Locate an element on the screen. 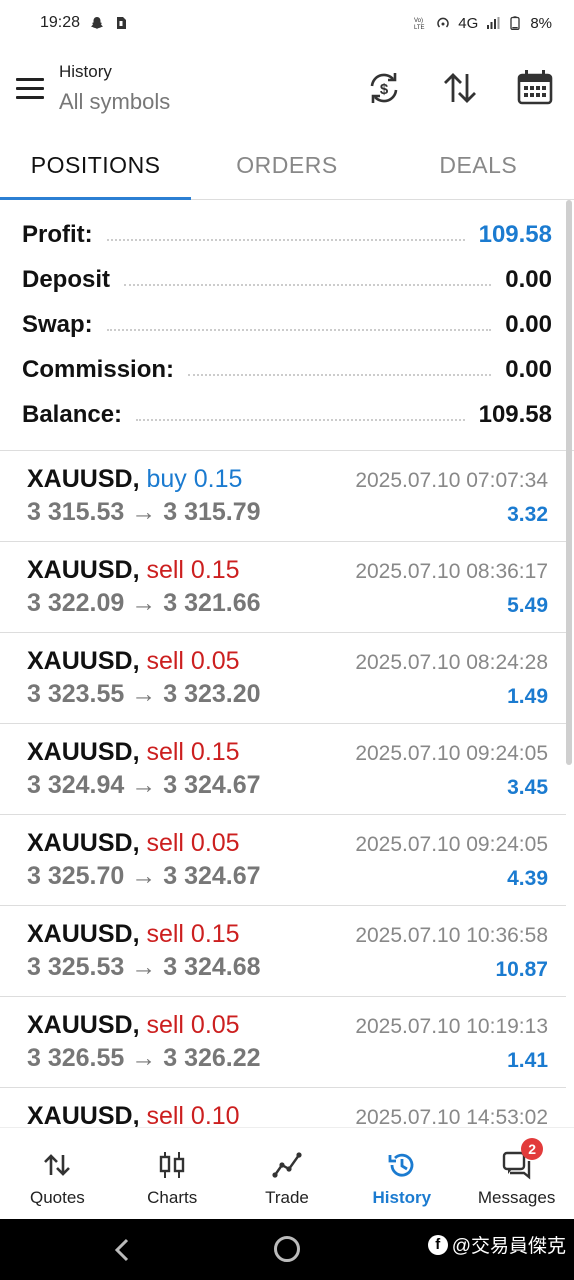  commission-label: Commission: is located at coordinates (98, 369).